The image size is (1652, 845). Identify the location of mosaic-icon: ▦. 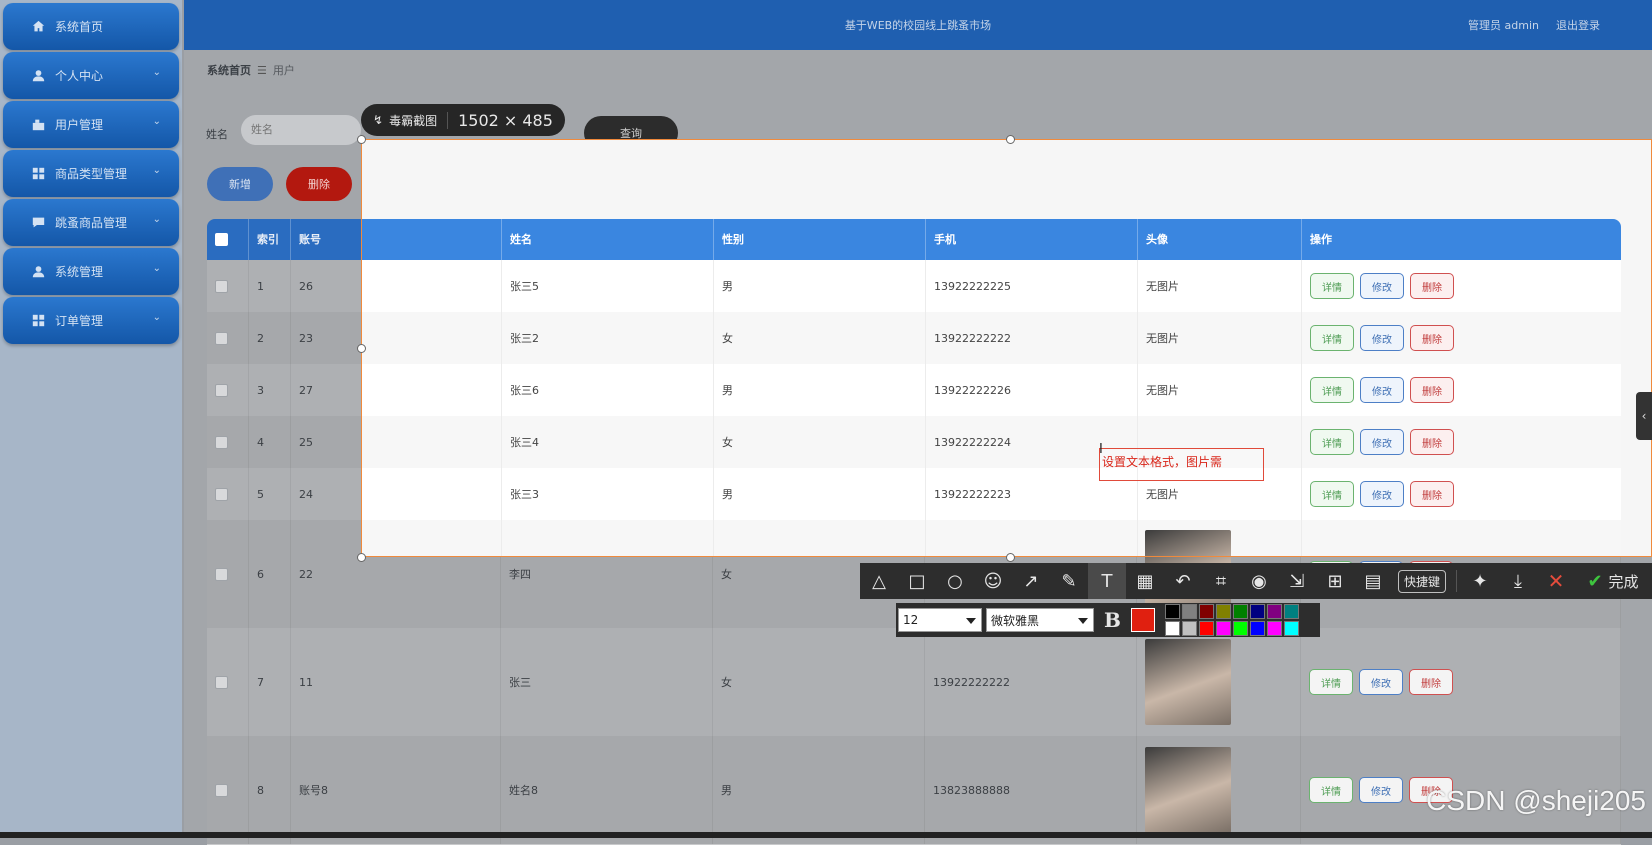
(1145, 581).